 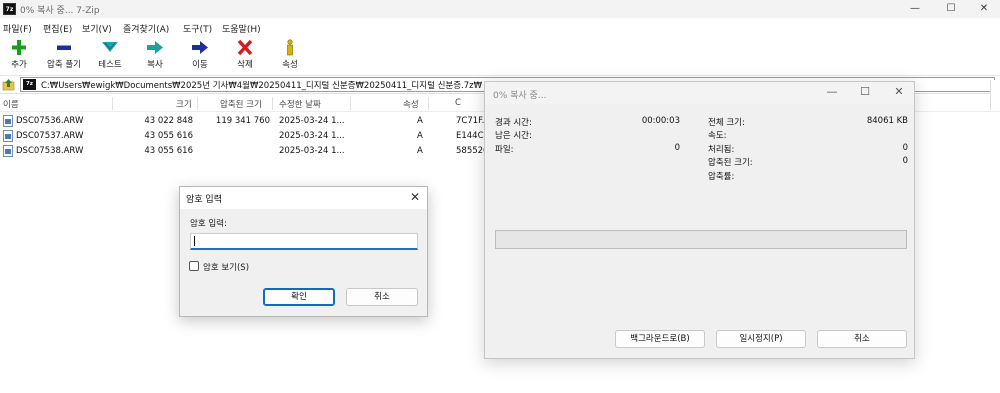 I want to click on password-label: 암호 입력:, so click(x=208, y=224).